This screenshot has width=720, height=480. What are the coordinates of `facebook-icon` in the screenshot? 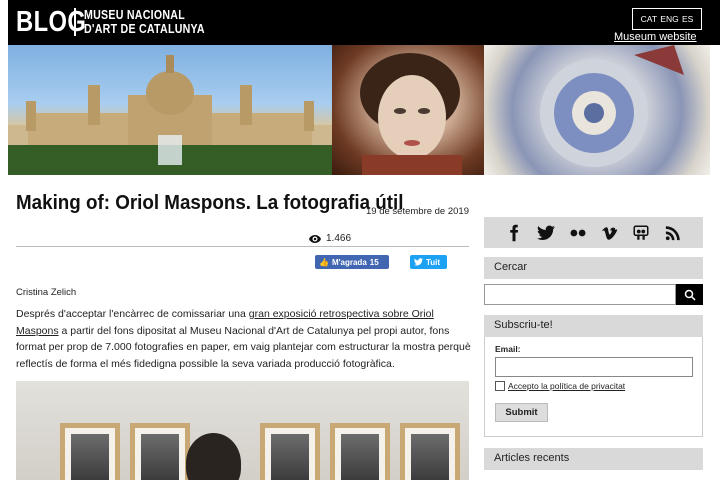 It's located at (514, 233).